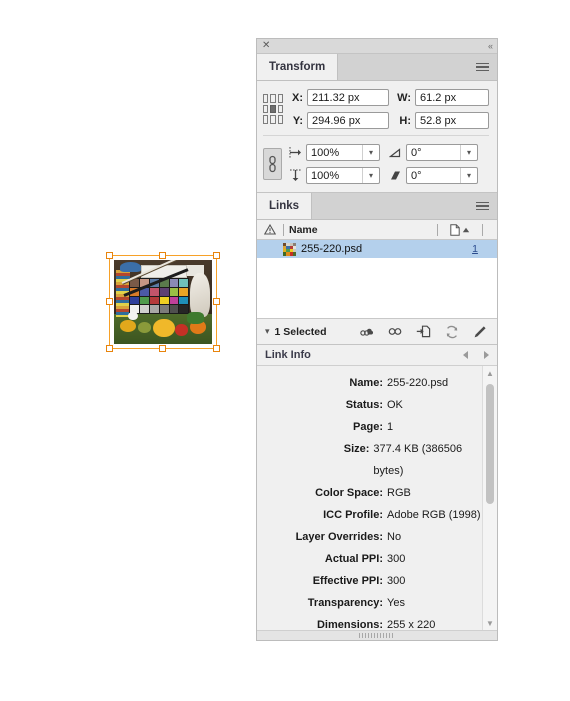 The width and height of the screenshot is (570, 701). I want to click on panel-resize-footer, so click(377, 635).